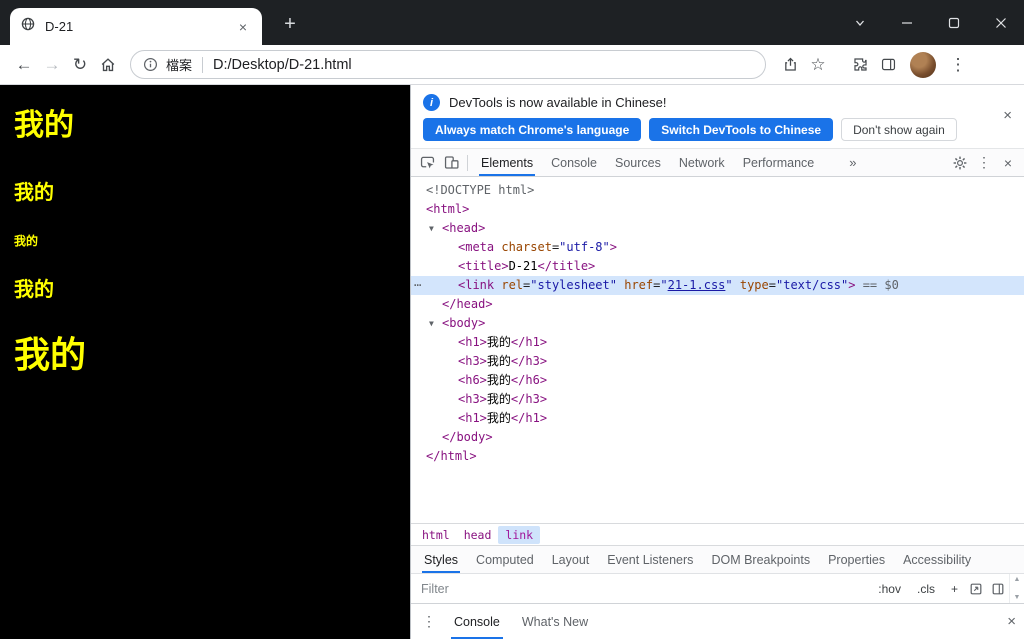  What do you see at coordinates (888, 65) in the screenshot?
I see `side-panel-icon` at bounding box center [888, 65].